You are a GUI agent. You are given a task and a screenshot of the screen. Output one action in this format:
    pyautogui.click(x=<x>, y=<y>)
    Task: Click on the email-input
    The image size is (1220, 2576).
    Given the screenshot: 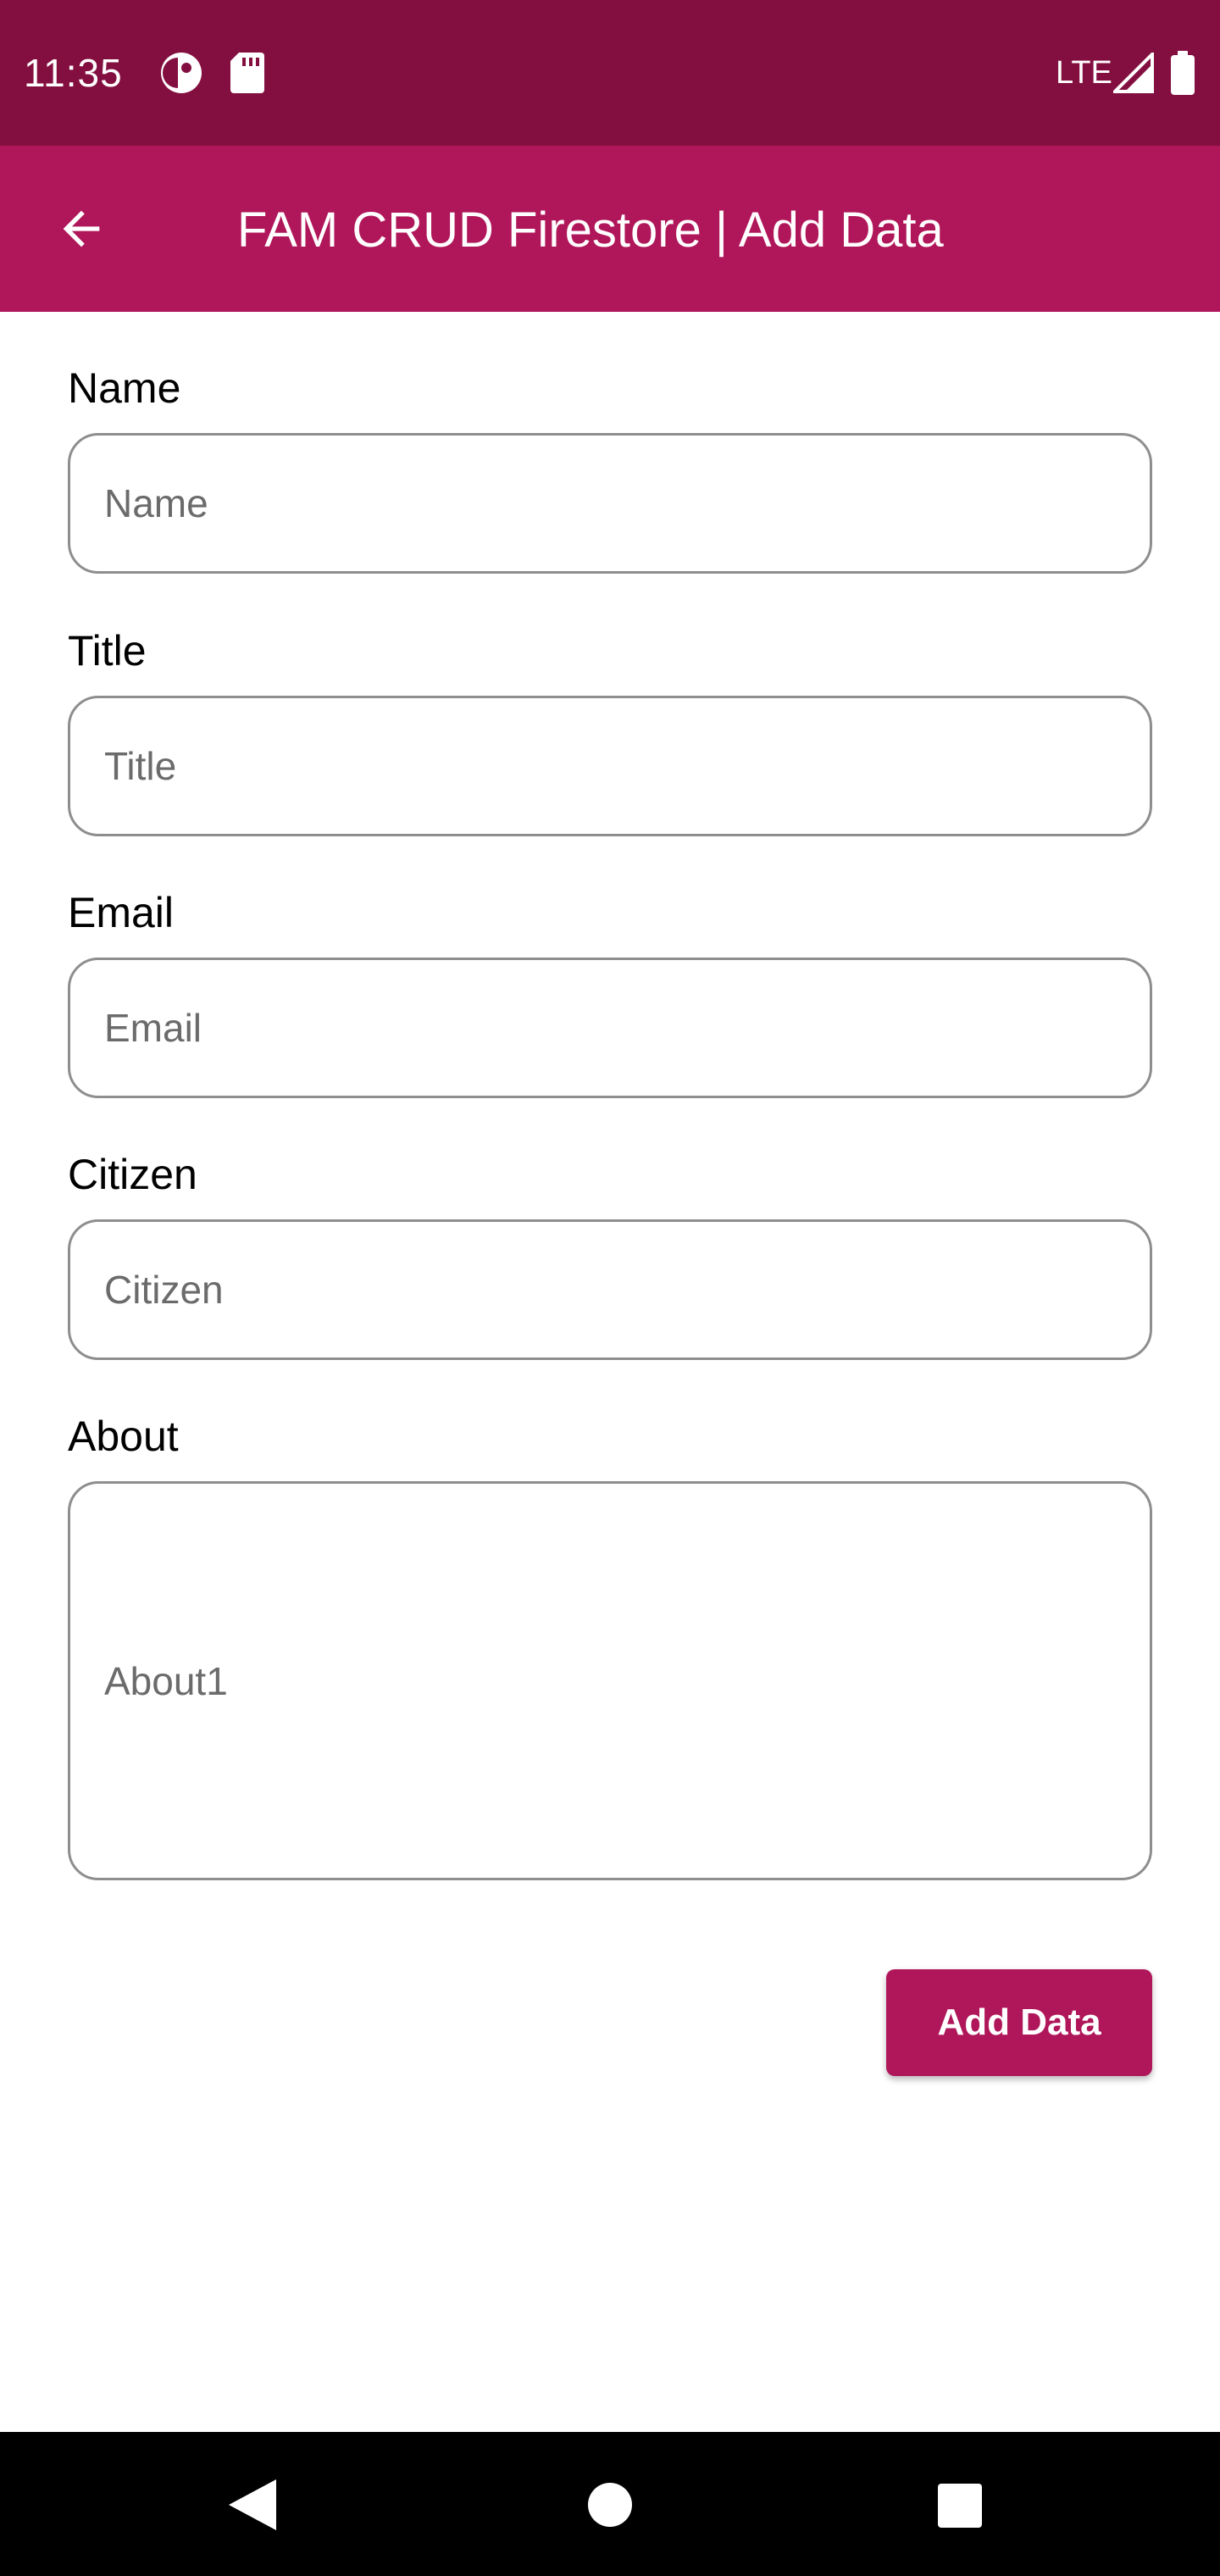 What is the action you would take?
    pyautogui.click(x=627, y=1028)
    